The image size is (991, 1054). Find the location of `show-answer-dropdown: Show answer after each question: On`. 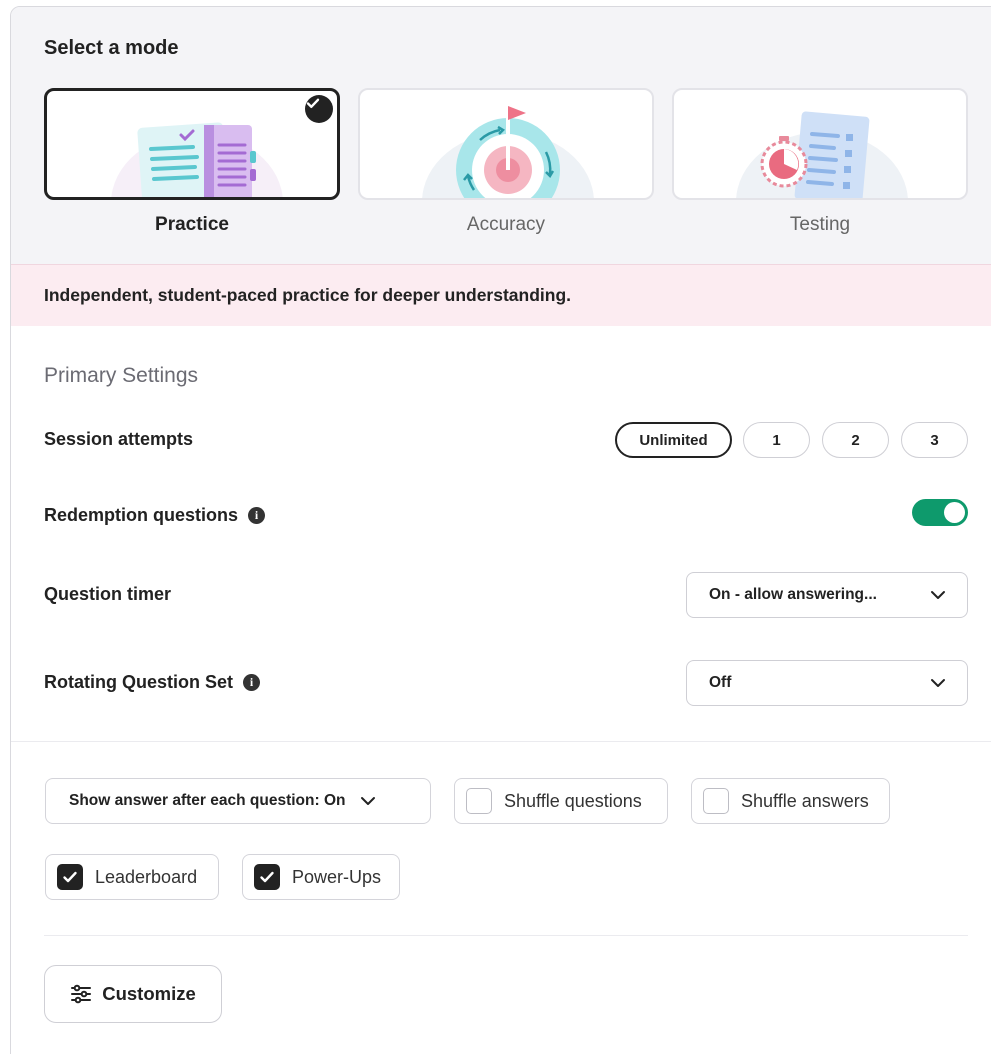

show-answer-dropdown: Show answer after each question: On is located at coordinates (238, 801).